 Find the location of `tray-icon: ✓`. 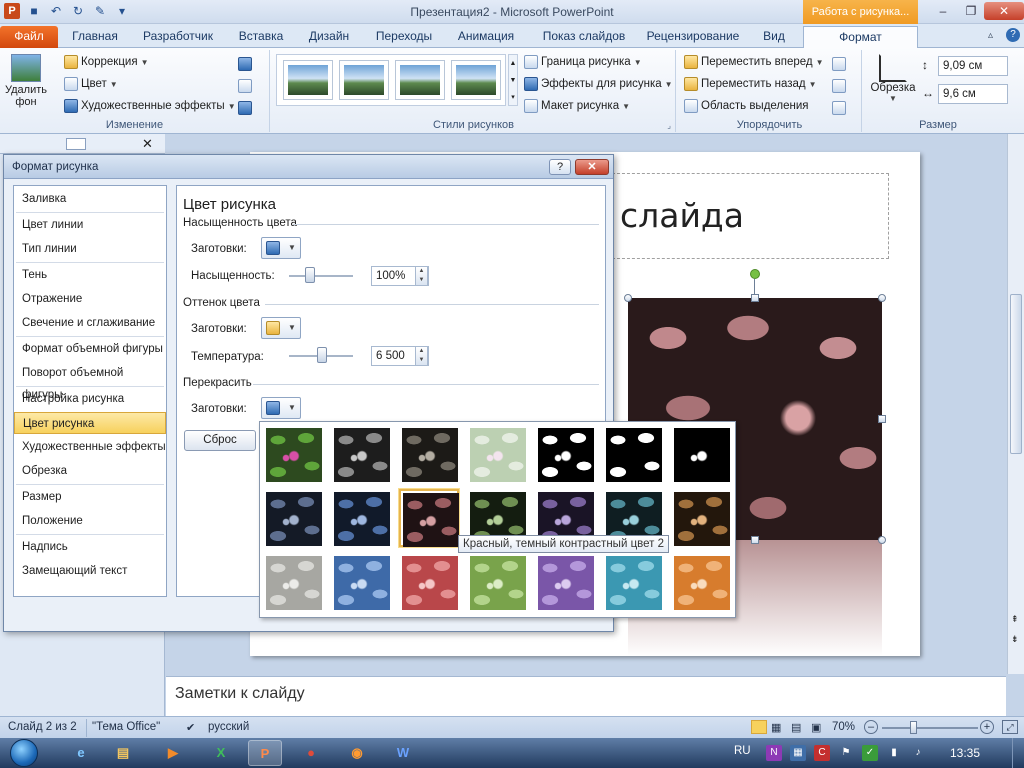

tray-icon: ✓ is located at coordinates (870, 753).